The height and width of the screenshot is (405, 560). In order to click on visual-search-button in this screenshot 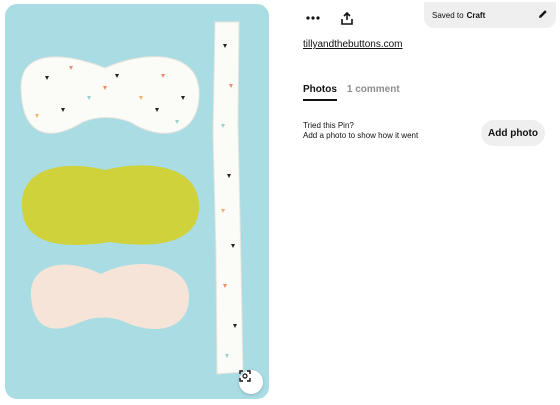, I will do `click(251, 382)`.